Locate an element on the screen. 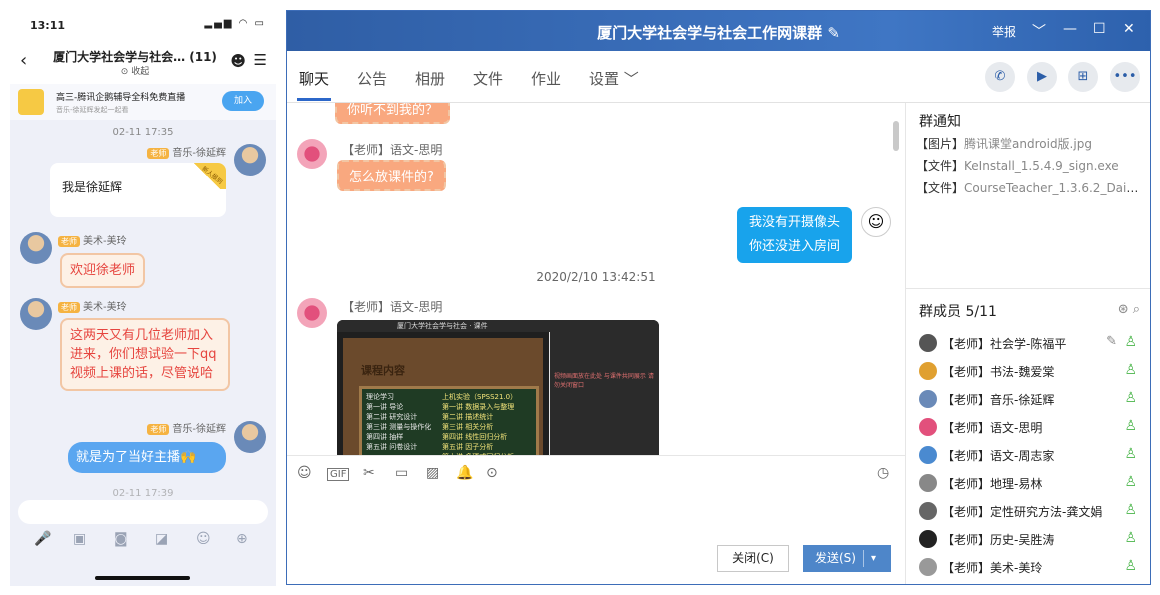 This screenshot has height=595, width=1160. message-text: 这两天又有几位老师加入进来，你们想试验一下qq视频上课的话，尽管说哈 is located at coordinates (143, 354).